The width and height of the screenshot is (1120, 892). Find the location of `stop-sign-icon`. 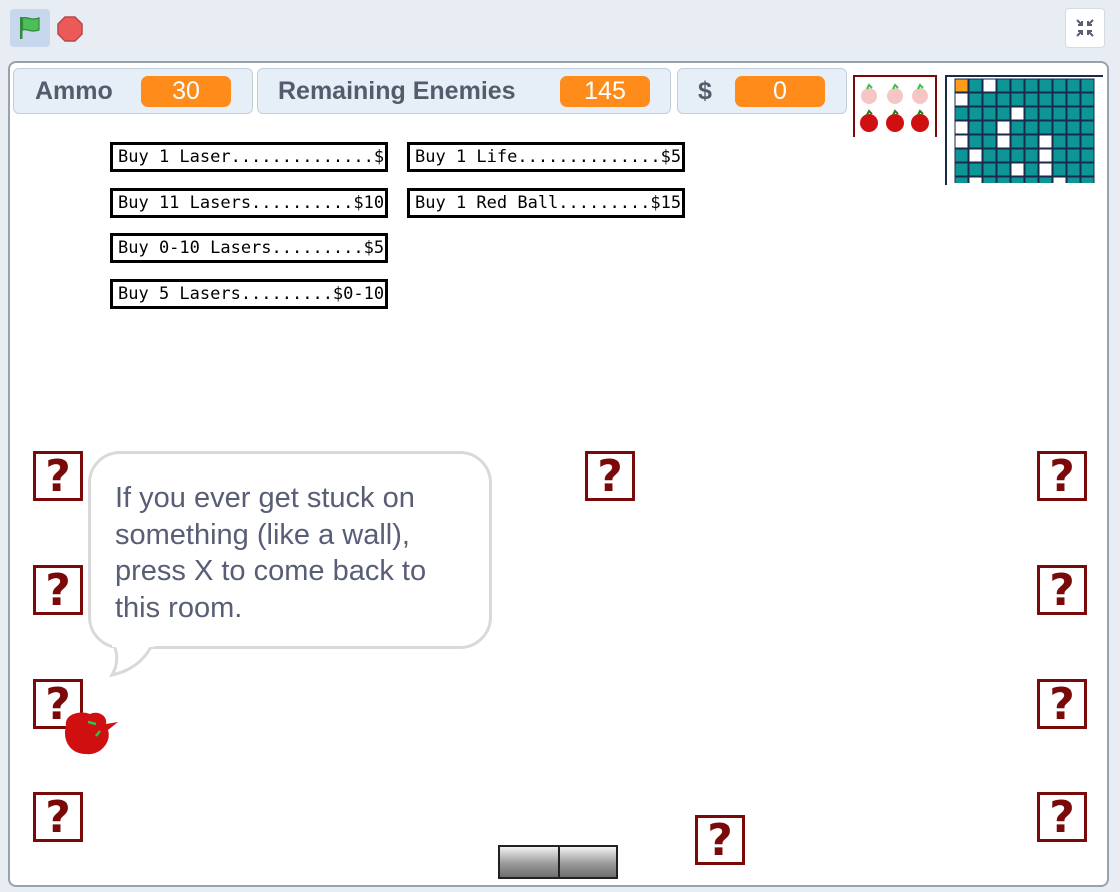

stop-sign-icon is located at coordinates (70, 29).